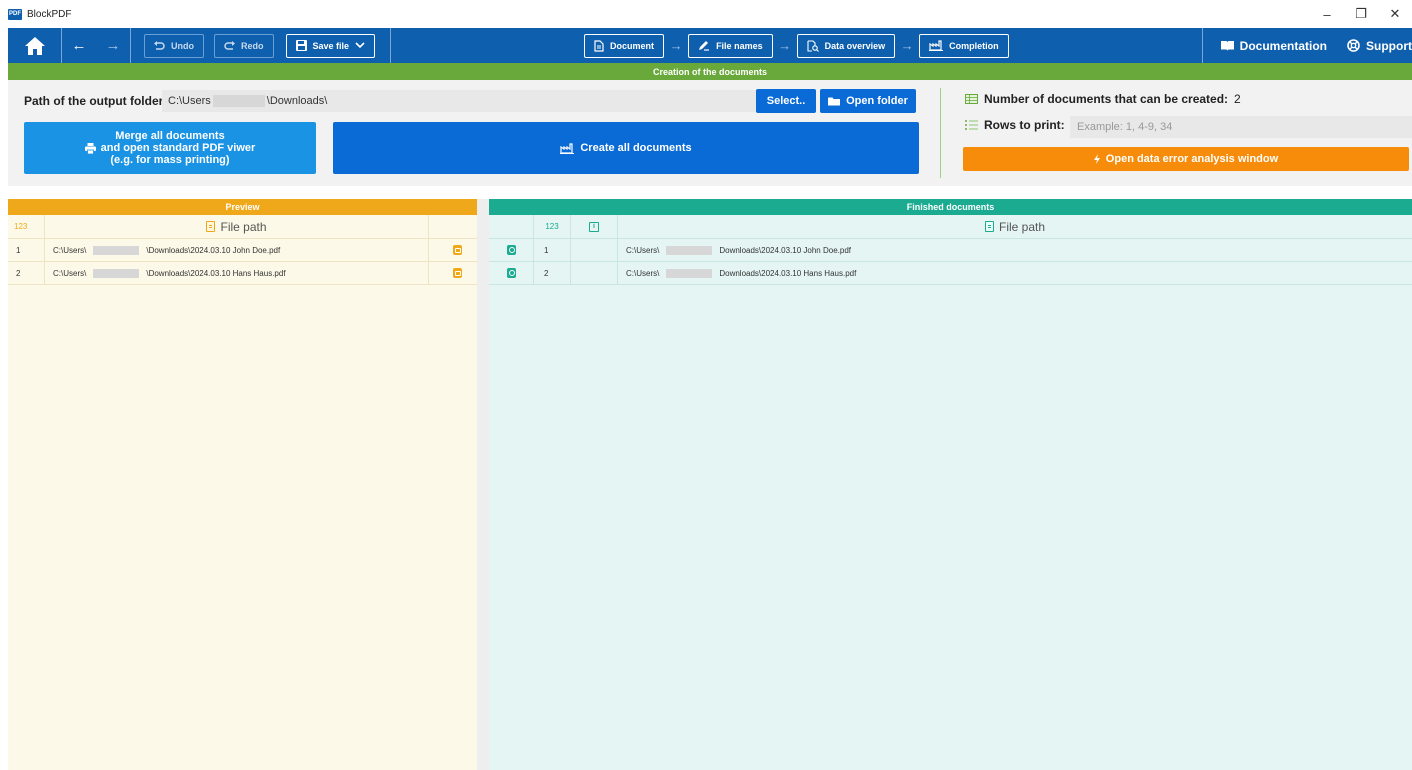 Image resolution: width=1412 pixels, height=770 pixels. What do you see at coordinates (813, 45) in the screenshot?
I see `data-search-icon` at bounding box center [813, 45].